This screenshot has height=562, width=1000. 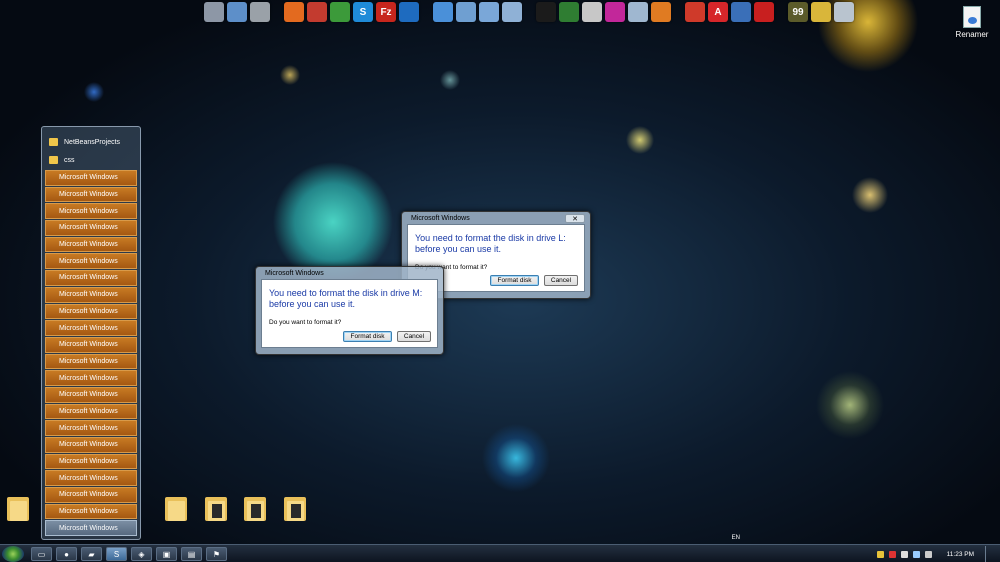 What do you see at coordinates (592, 12) in the screenshot?
I see `bars-icon` at bounding box center [592, 12].